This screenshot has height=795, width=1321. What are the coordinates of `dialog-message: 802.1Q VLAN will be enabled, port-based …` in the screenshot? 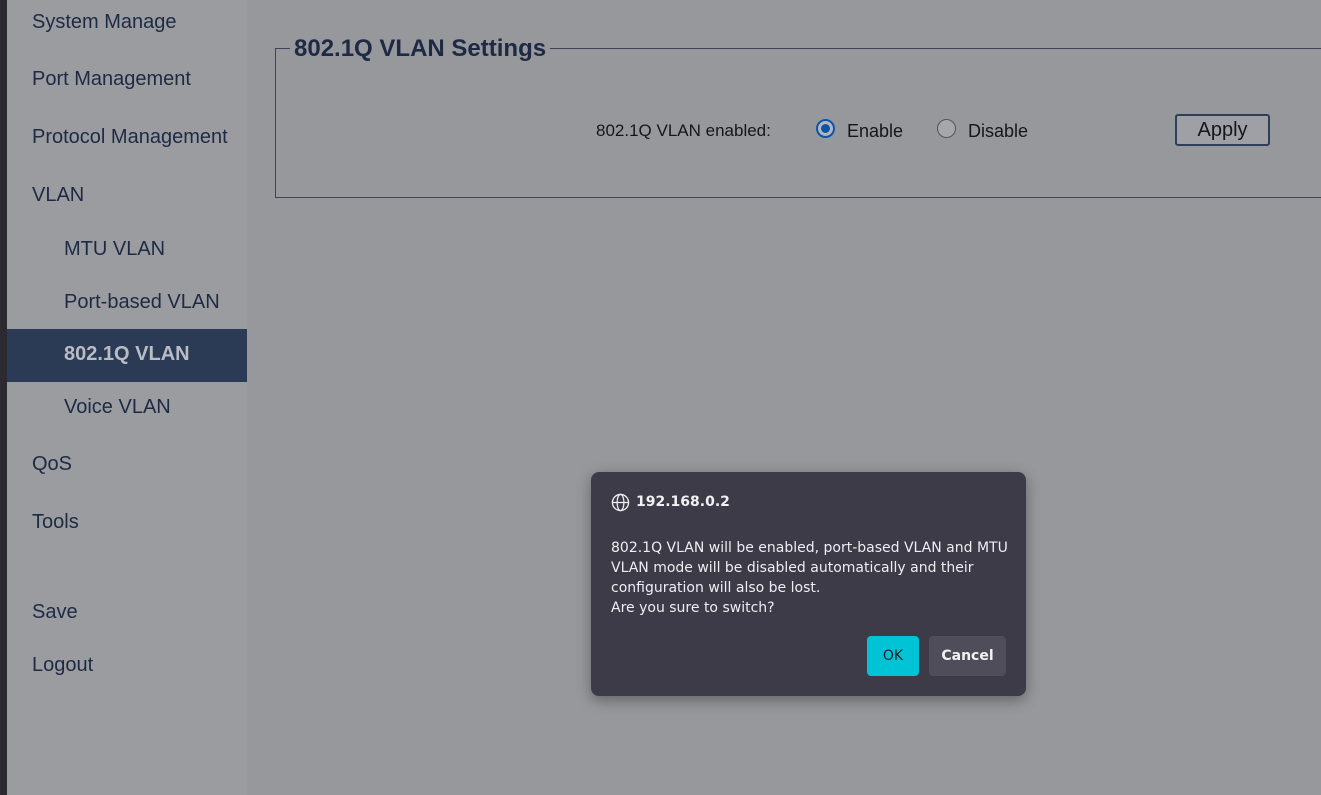 It's located at (811, 578).